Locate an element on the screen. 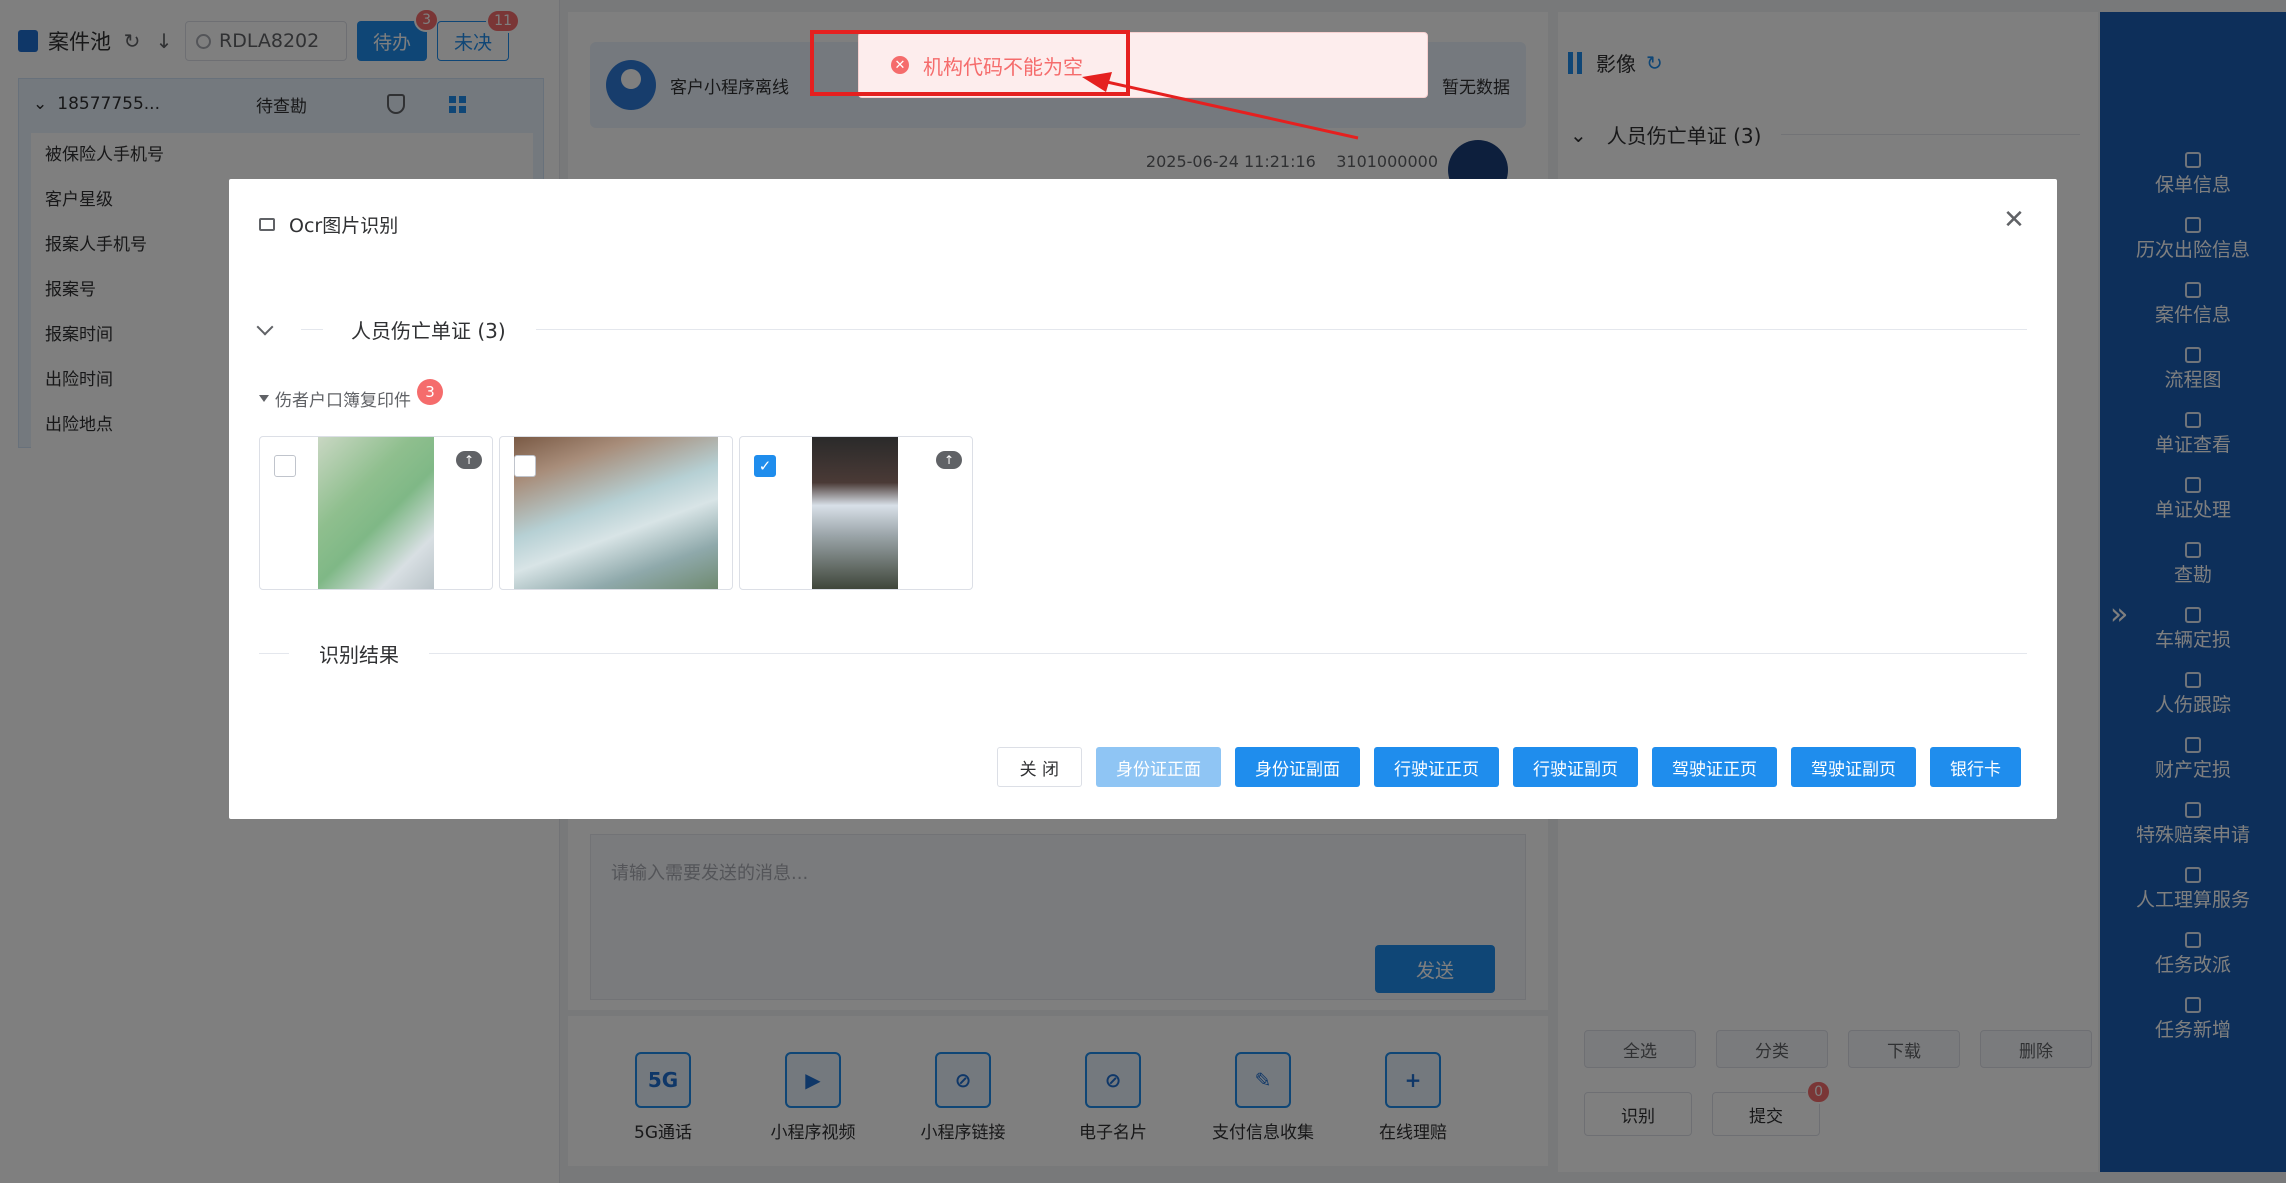  result-section-header: 识别结果 is located at coordinates (1143, 653).